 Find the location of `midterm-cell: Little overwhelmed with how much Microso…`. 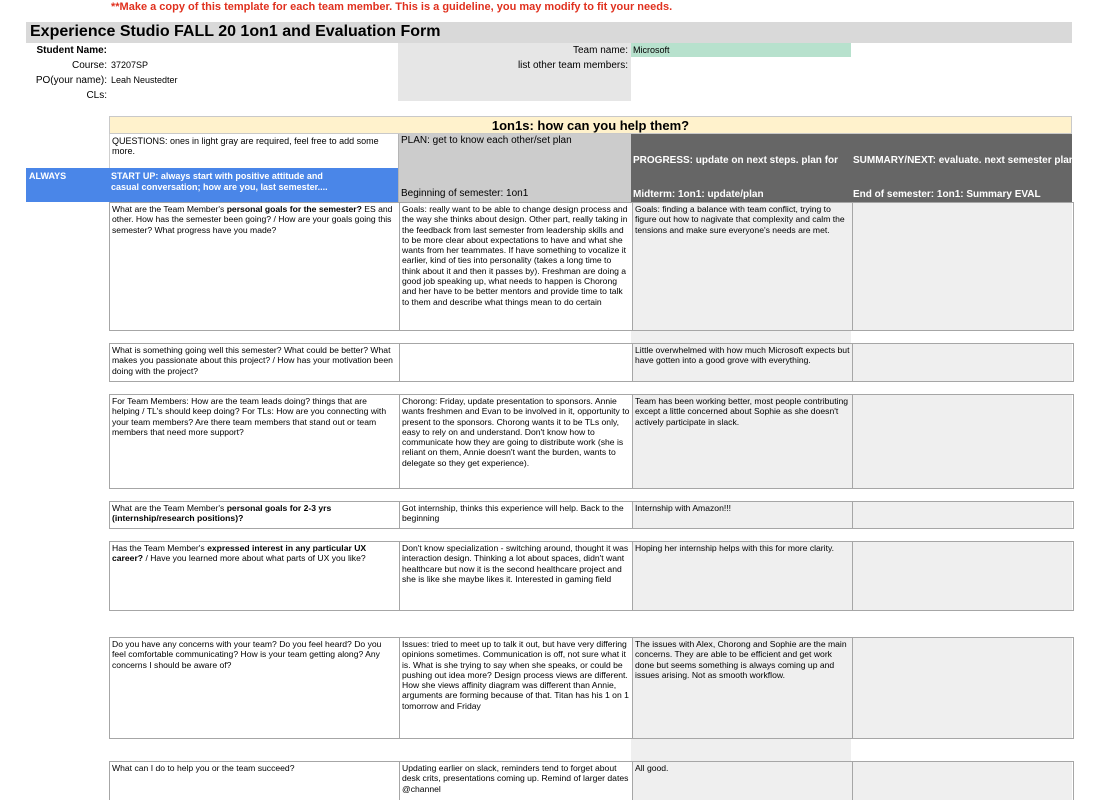

midterm-cell: Little overwhelmed with how much Microso… is located at coordinates (742, 362).